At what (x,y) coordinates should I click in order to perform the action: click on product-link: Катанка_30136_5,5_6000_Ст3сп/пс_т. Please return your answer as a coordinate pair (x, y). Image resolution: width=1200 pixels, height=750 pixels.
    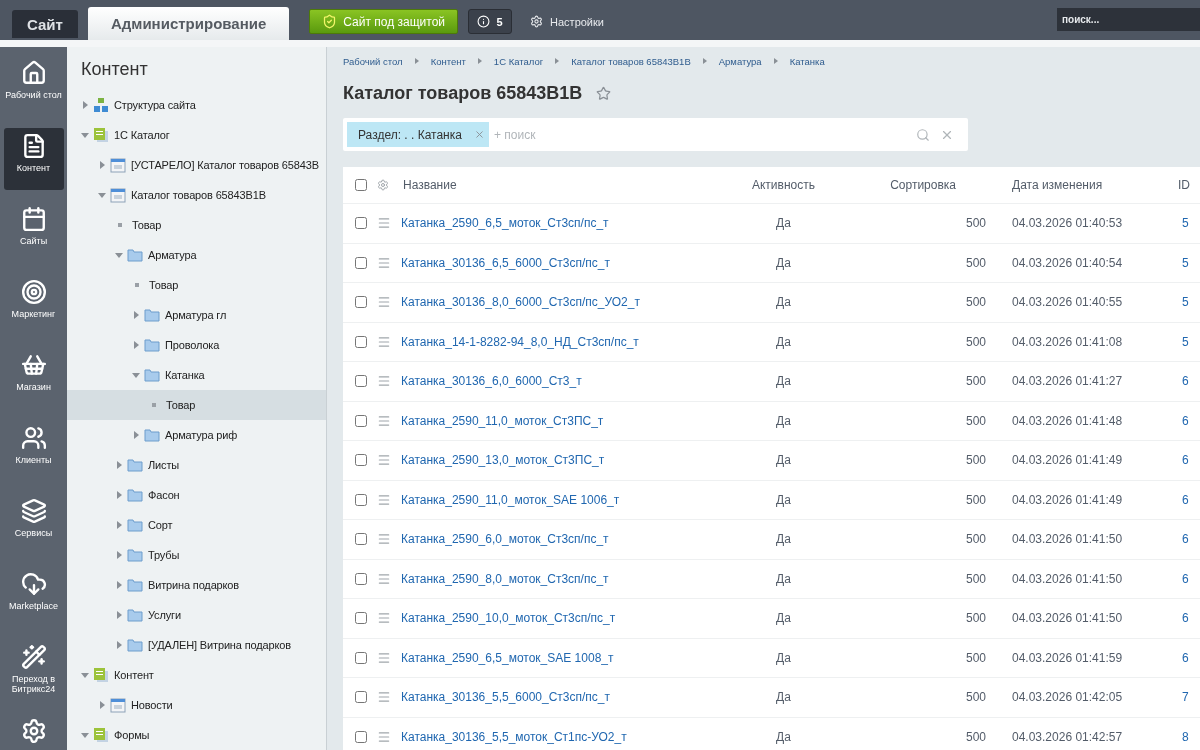
    Looking at the image, I should click on (506, 697).